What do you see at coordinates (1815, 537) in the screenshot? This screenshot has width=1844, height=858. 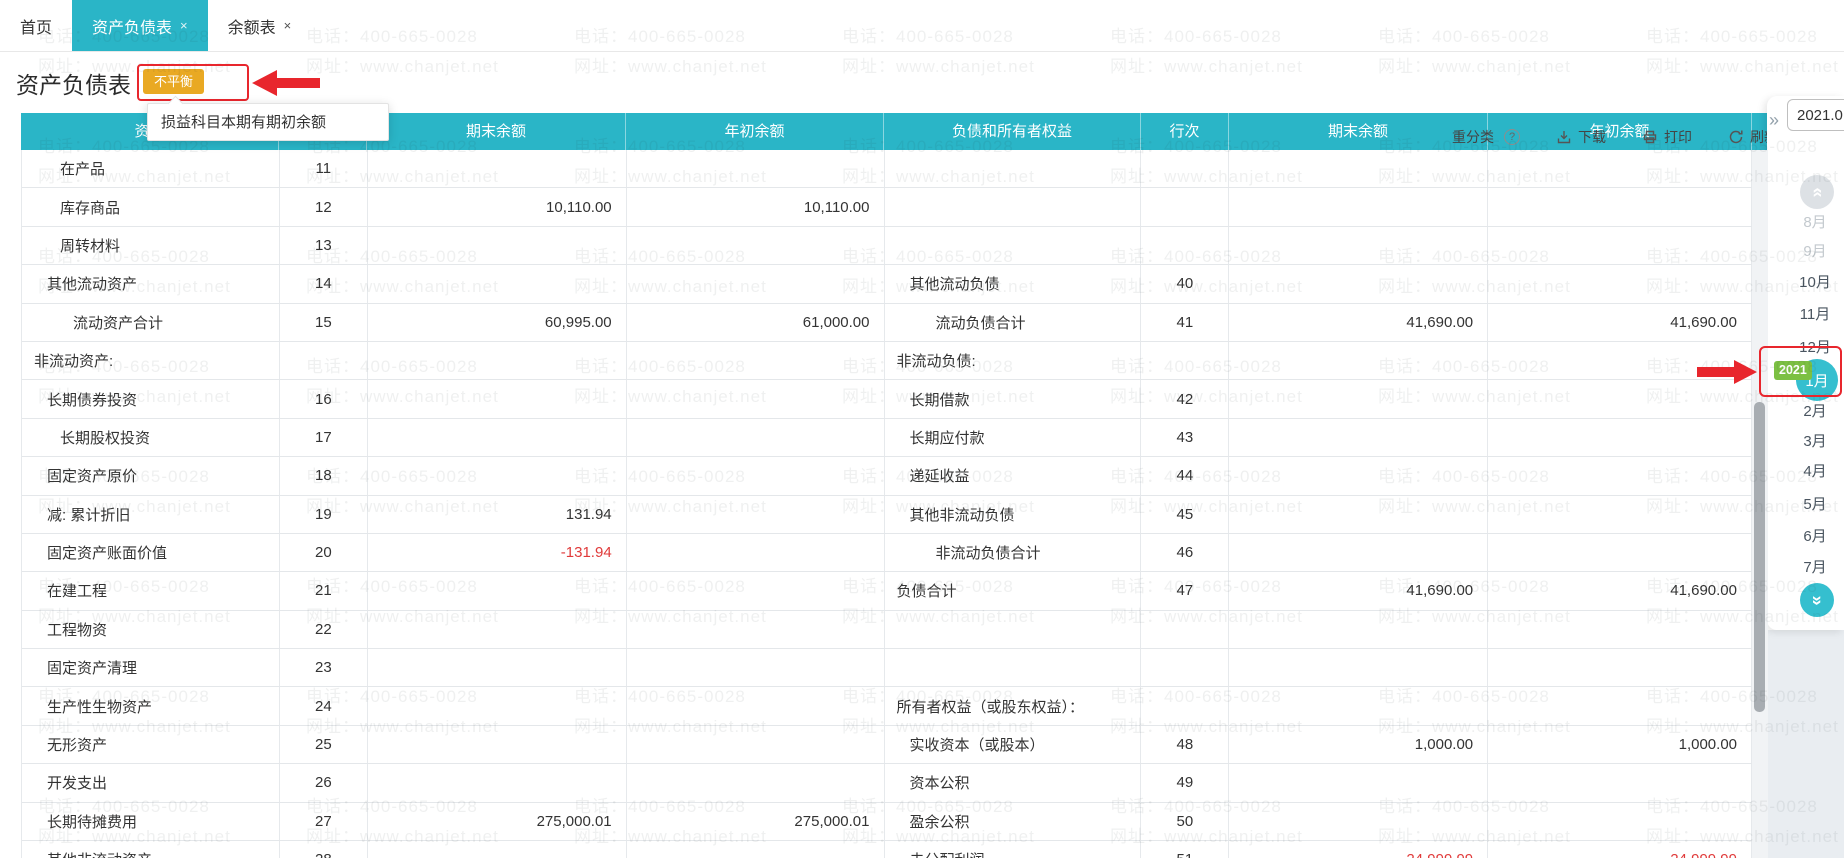 I see `month-item: 6月` at bounding box center [1815, 537].